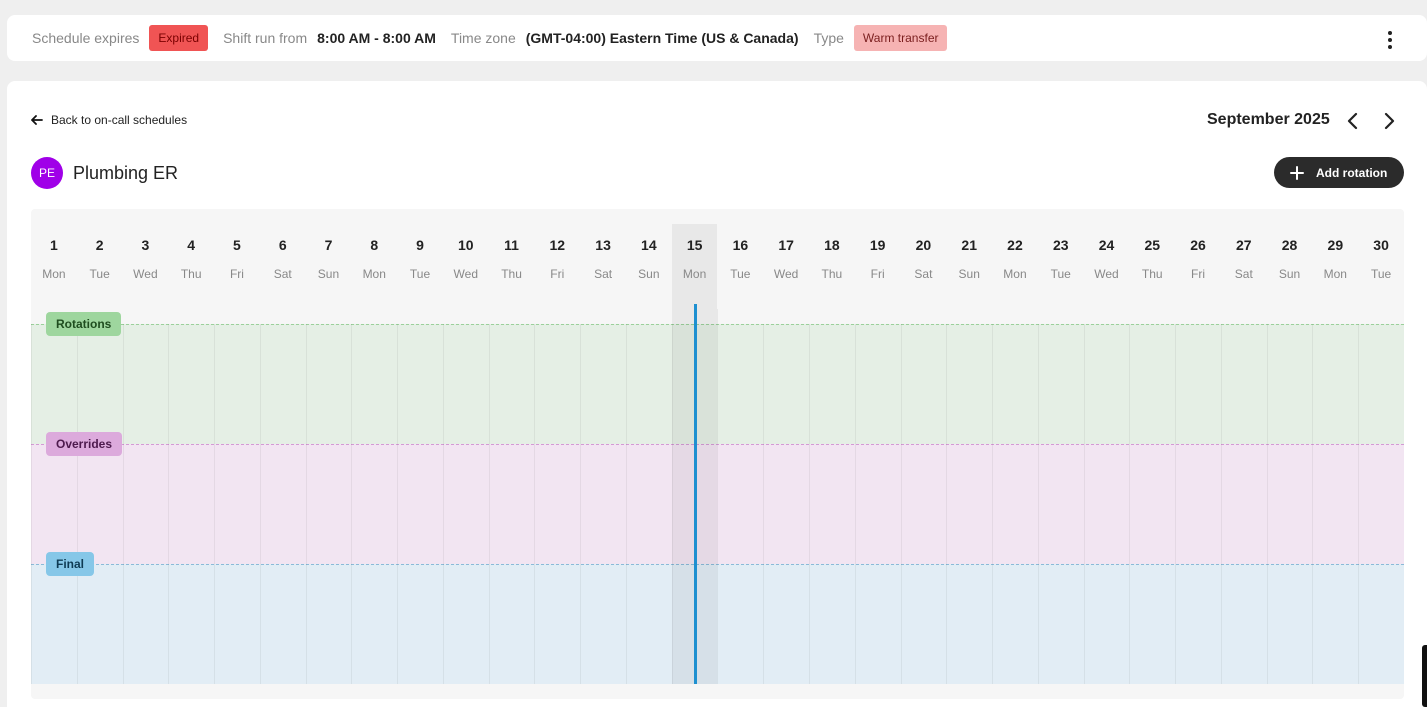  Describe the element at coordinates (1152, 245) in the screenshot. I see `day-number: 25` at that location.